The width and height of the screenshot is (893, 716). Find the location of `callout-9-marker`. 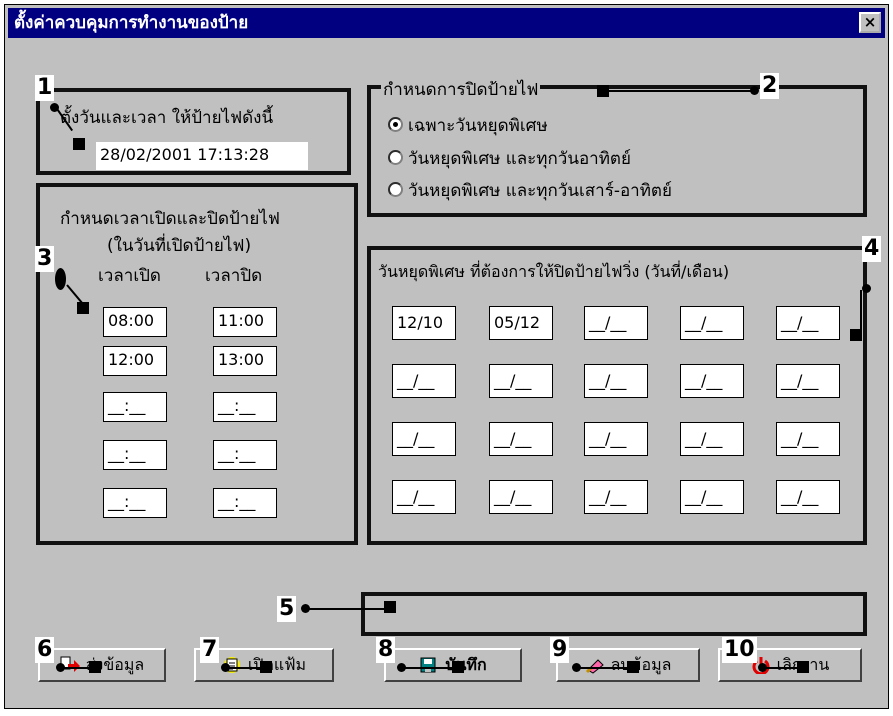

callout-9-marker is located at coordinates (633, 667).